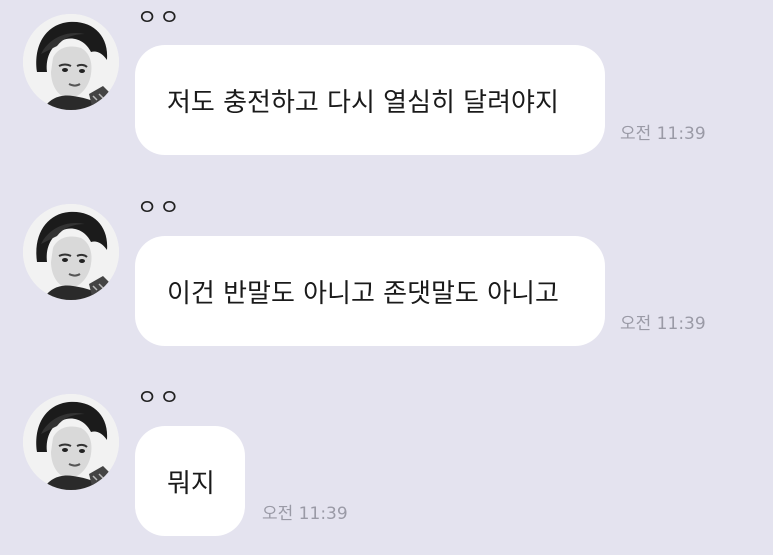  I want to click on message-bubble: 뭐지, so click(190, 481).